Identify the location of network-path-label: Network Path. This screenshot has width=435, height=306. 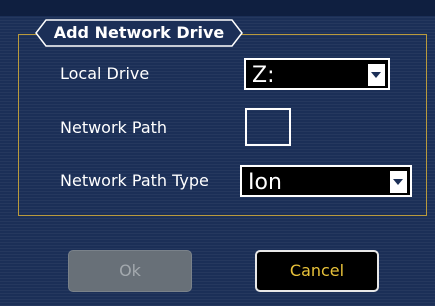
(114, 127).